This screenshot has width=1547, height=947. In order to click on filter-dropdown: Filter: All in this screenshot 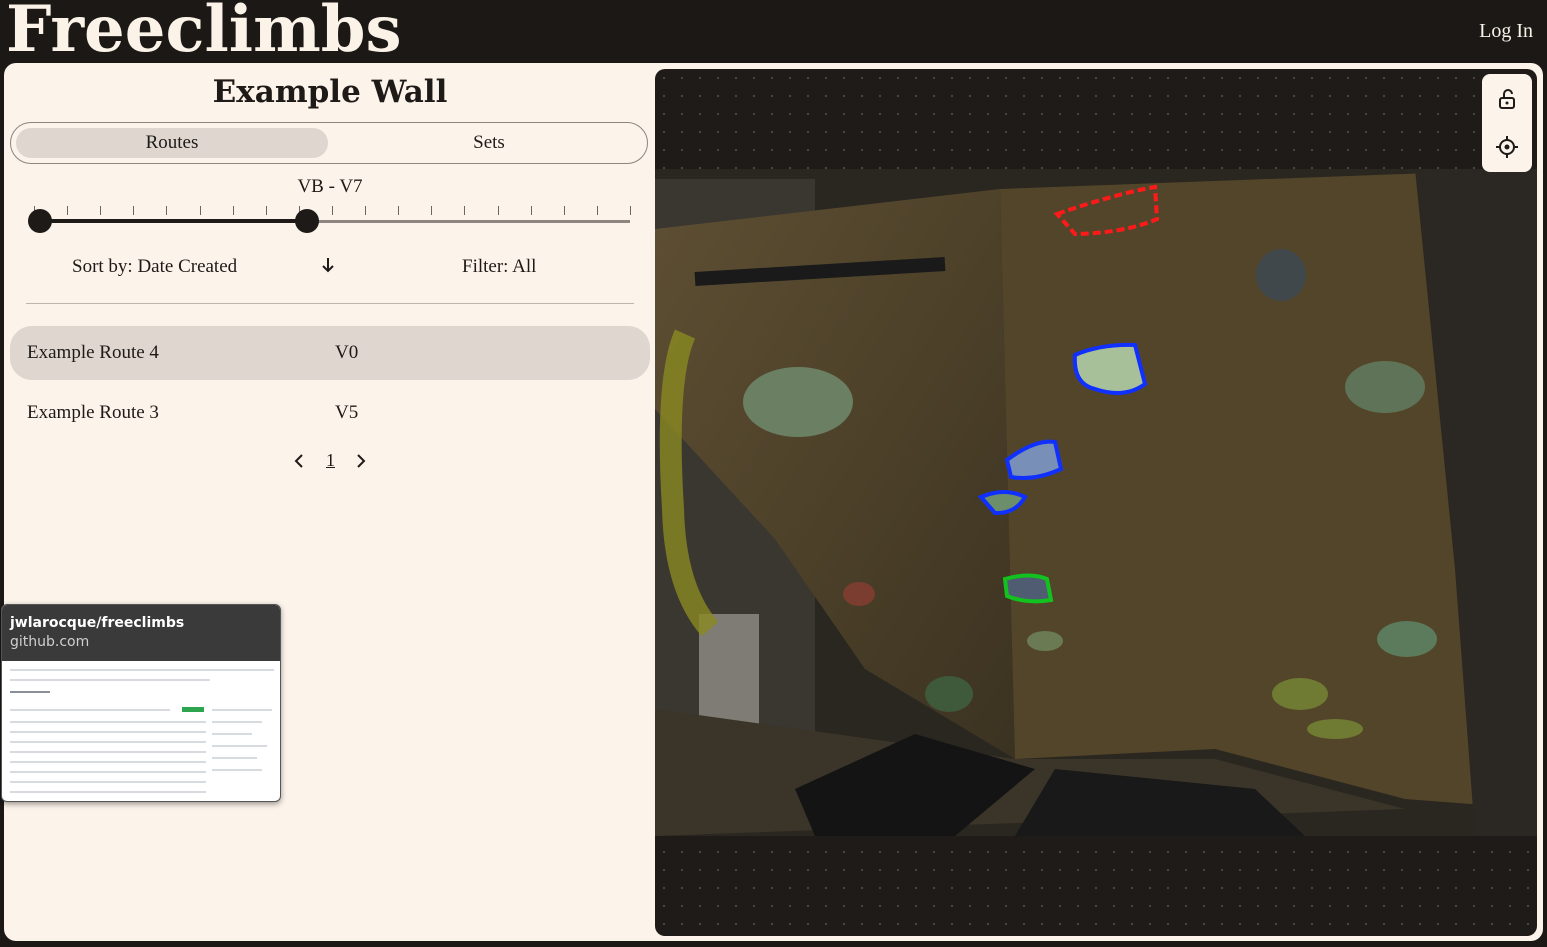, I will do `click(499, 267)`.